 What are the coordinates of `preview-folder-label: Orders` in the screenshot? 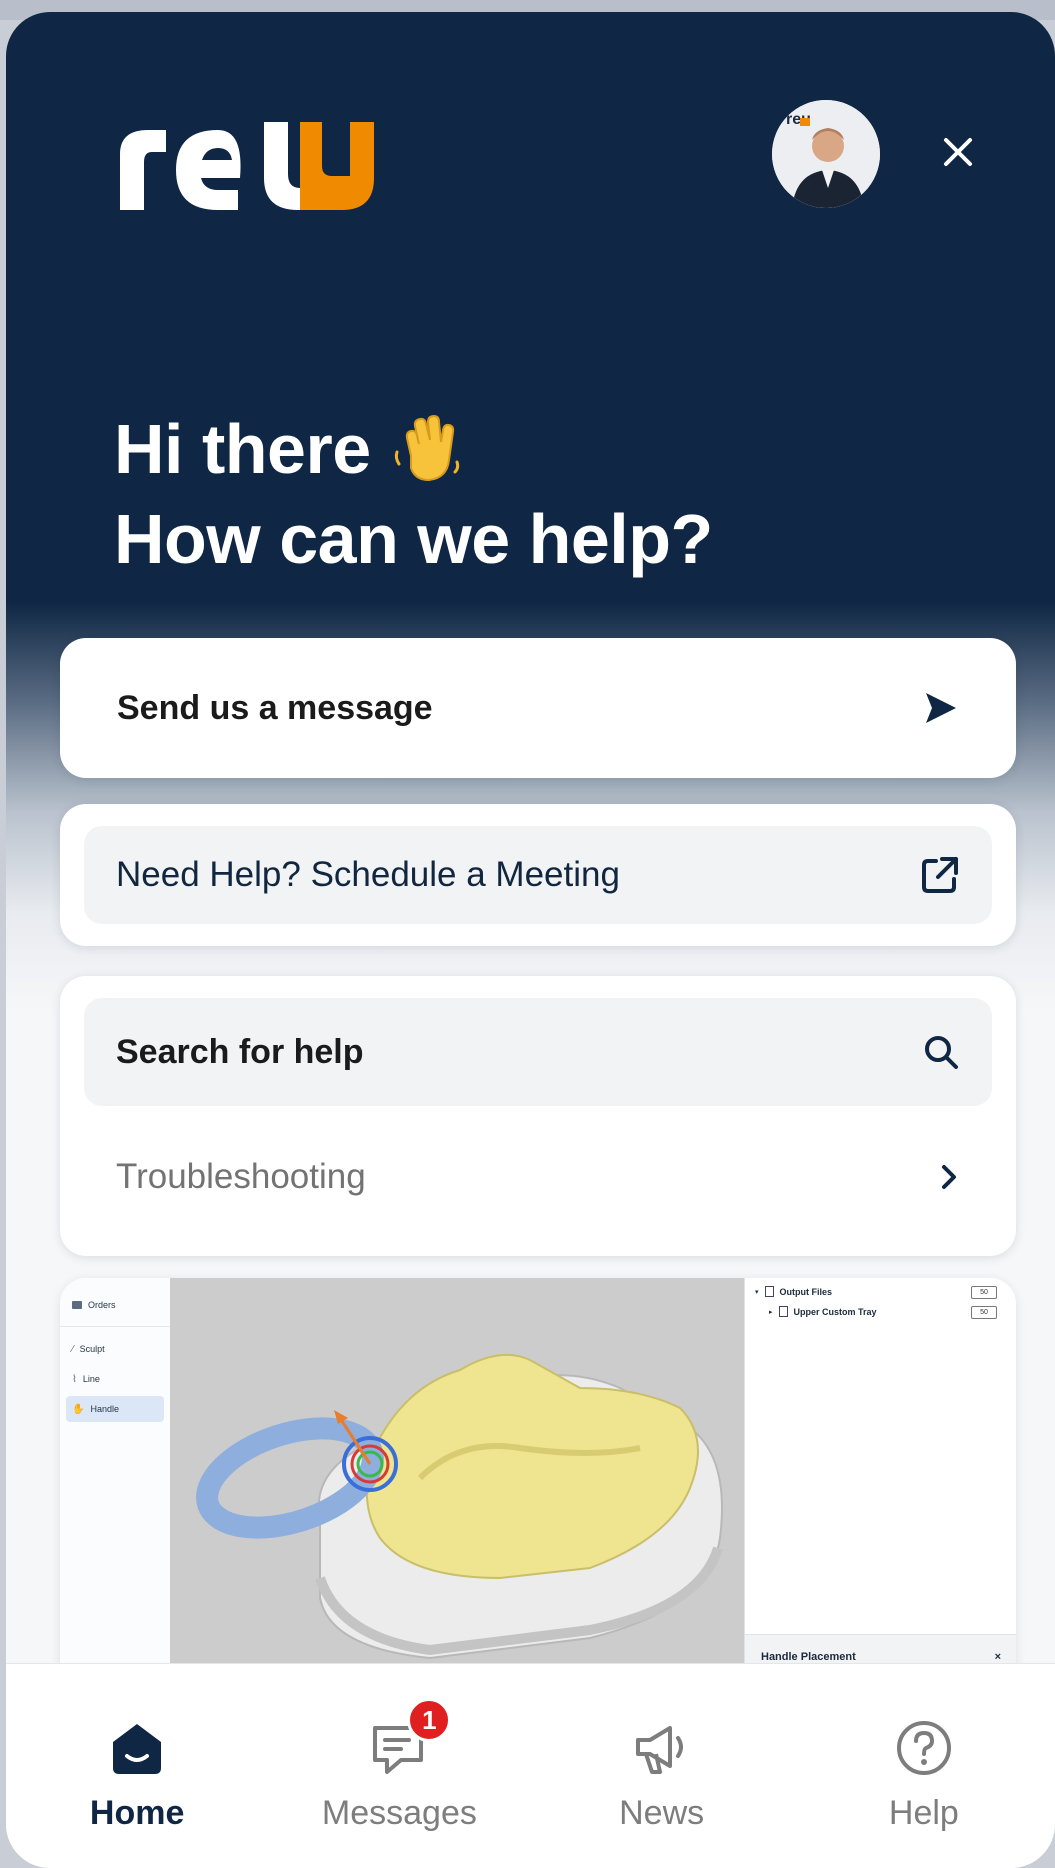 It's located at (102, 1305).